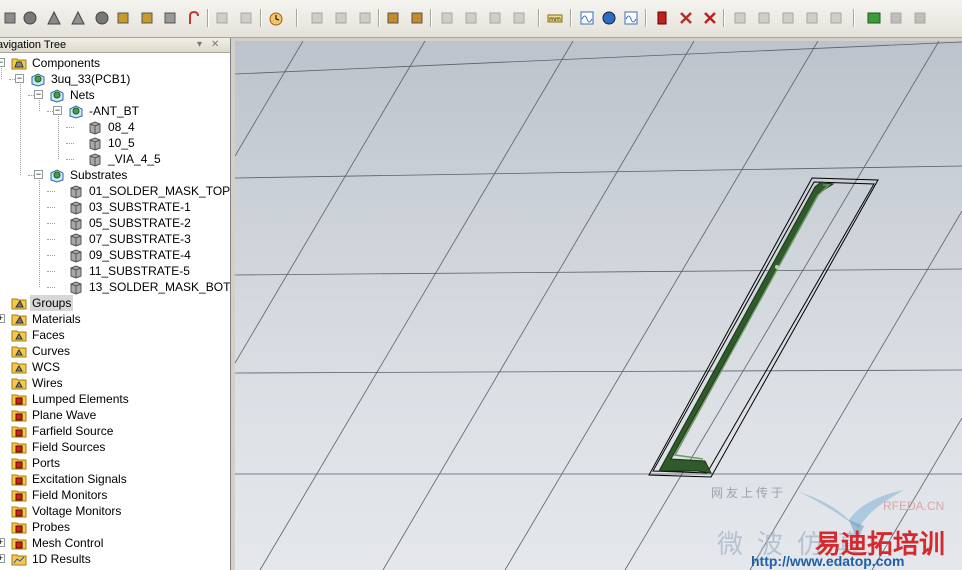 The width and height of the screenshot is (962, 570). I want to click on wcs-rotate-button, so click(495, 18).